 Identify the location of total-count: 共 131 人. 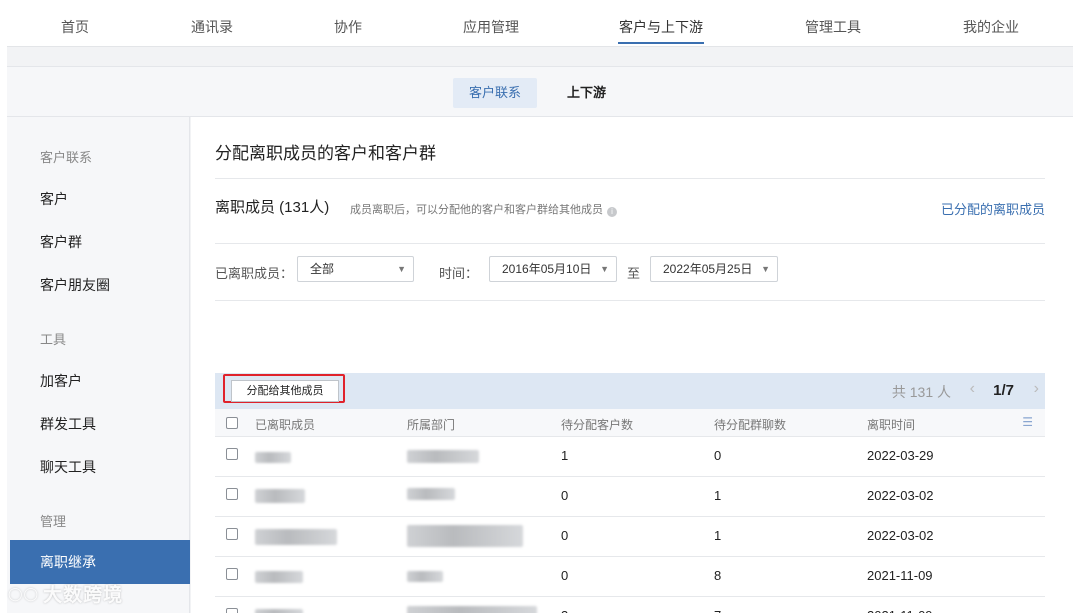
(921, 392).